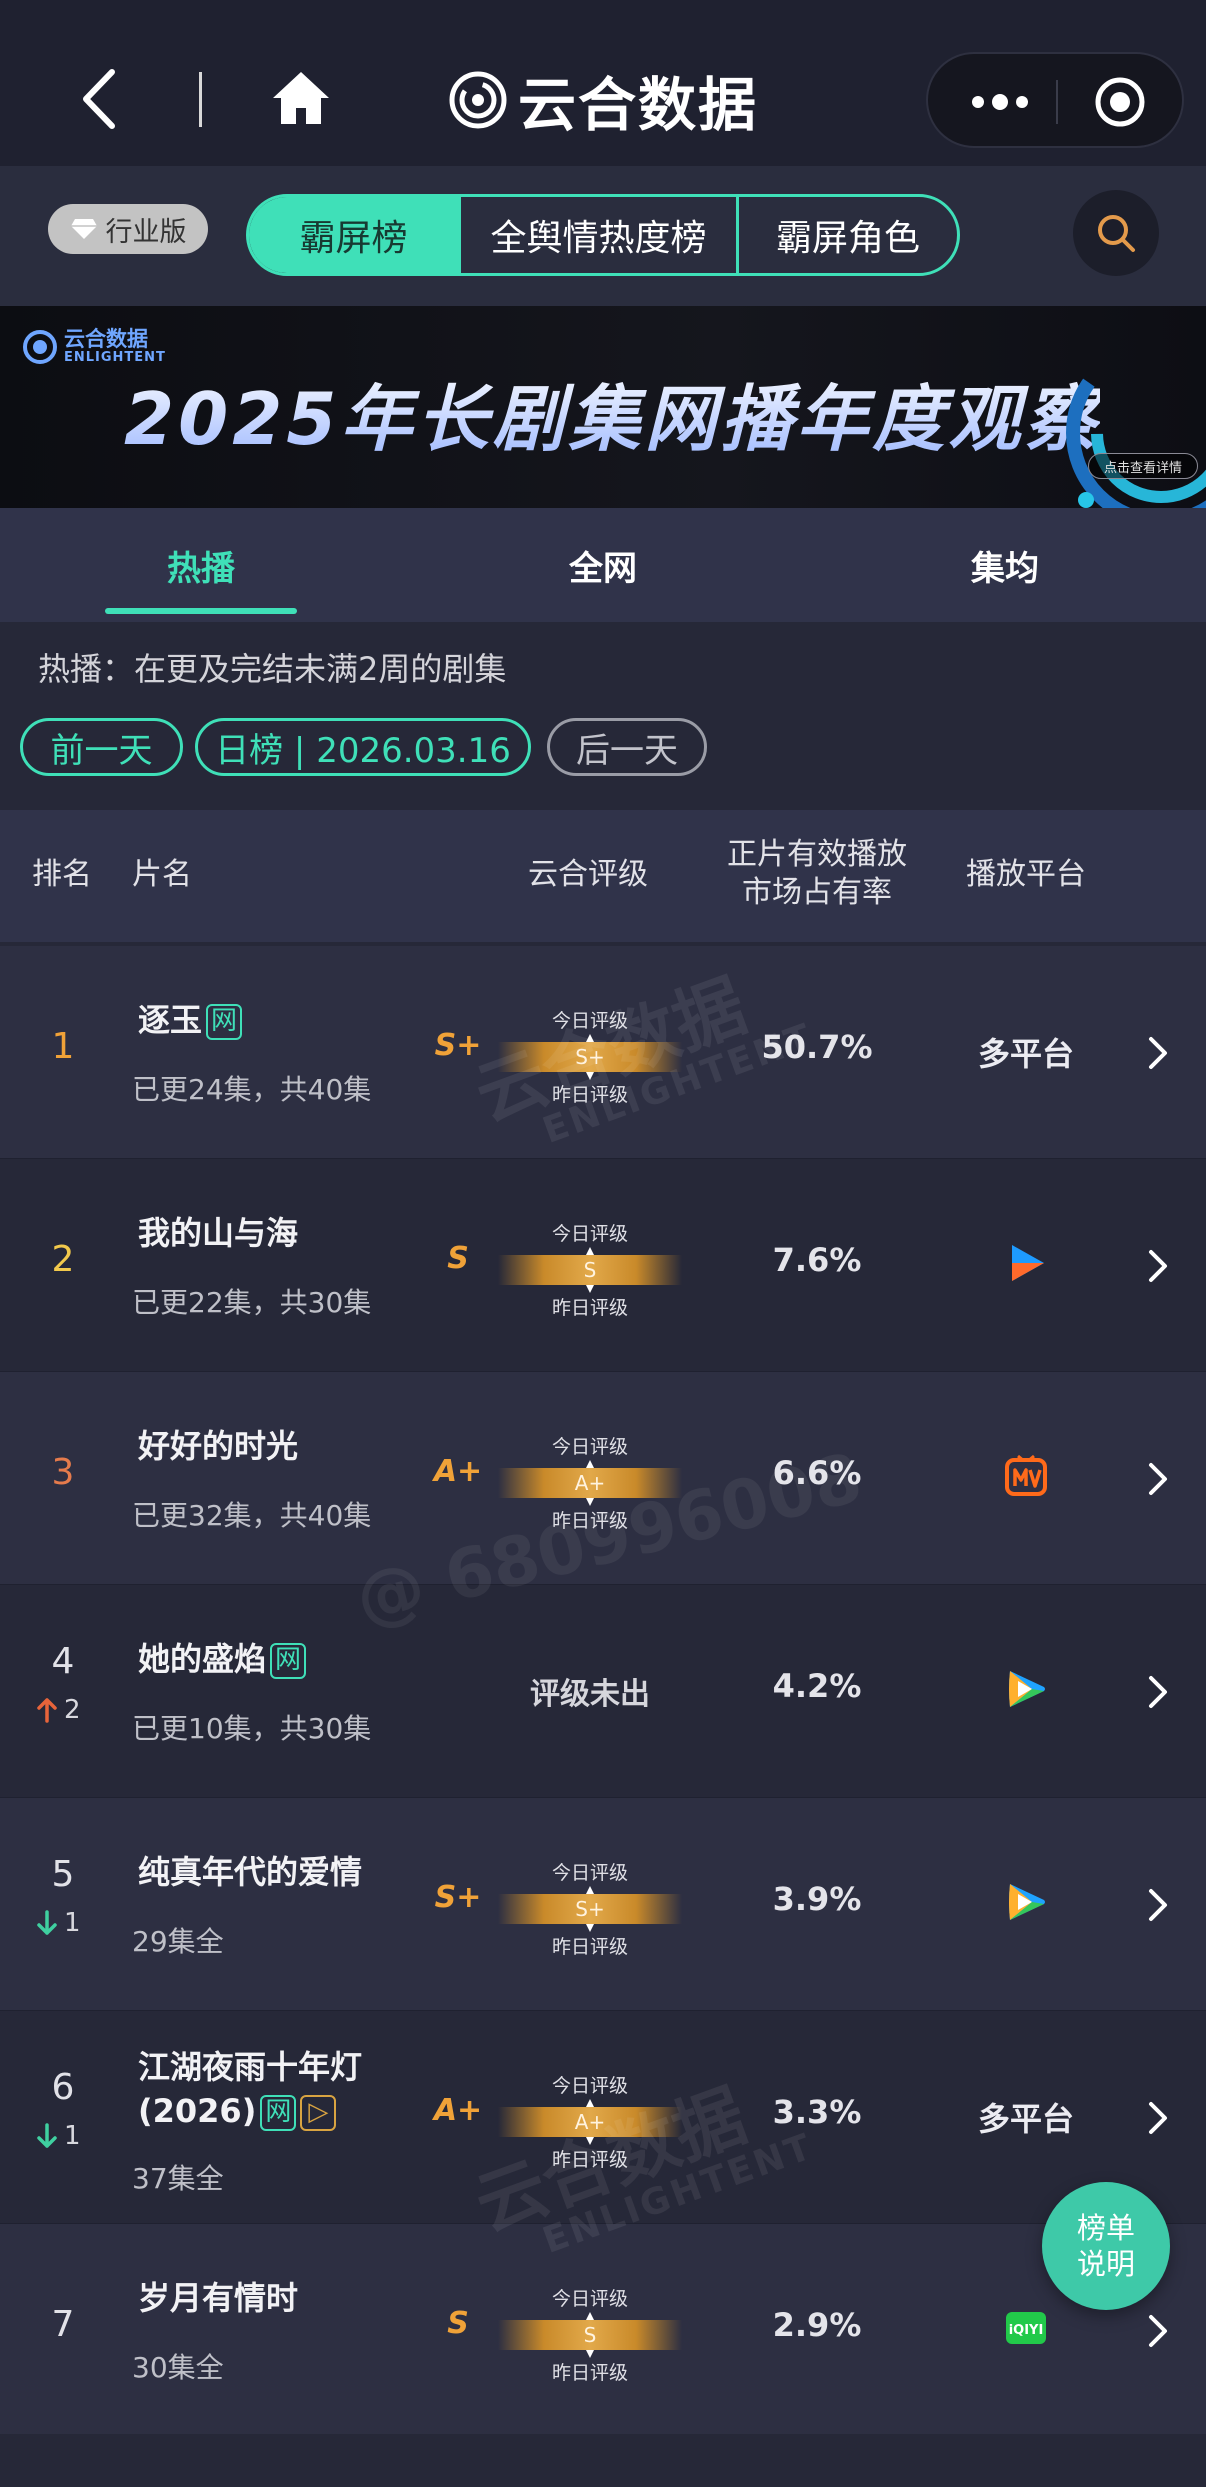 This screenshot has height=2487, width=1206. I want to click on iqiyi-icon: iQIYI, so click(1026, 2330).